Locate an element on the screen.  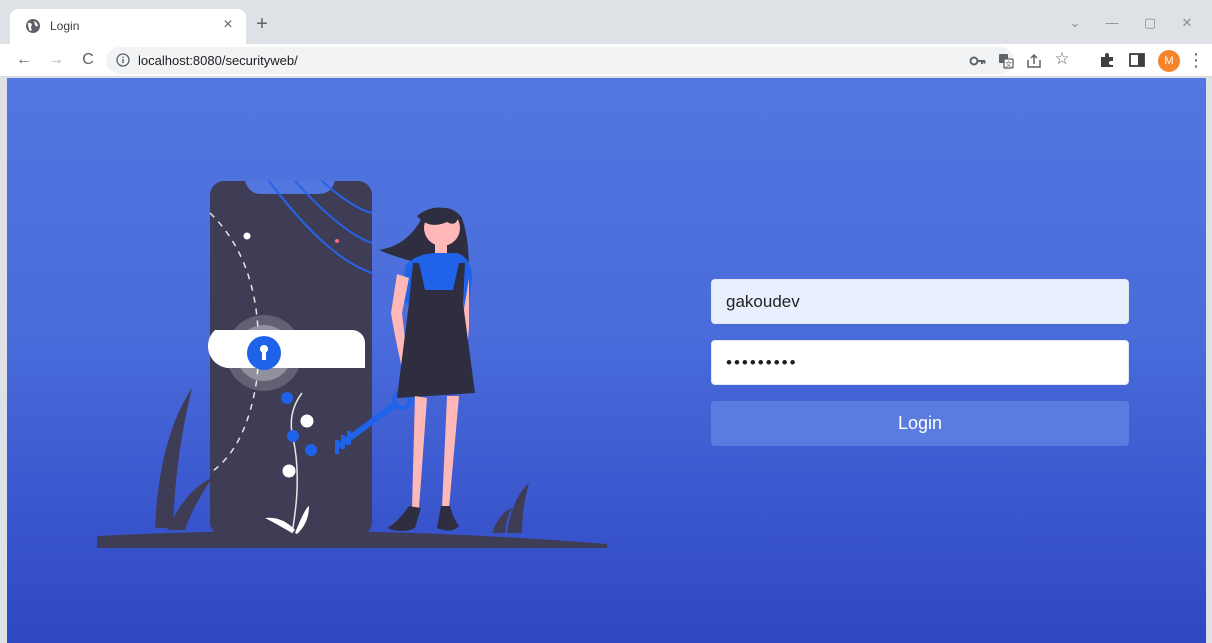
username-input is located at coordinates (920, 301).